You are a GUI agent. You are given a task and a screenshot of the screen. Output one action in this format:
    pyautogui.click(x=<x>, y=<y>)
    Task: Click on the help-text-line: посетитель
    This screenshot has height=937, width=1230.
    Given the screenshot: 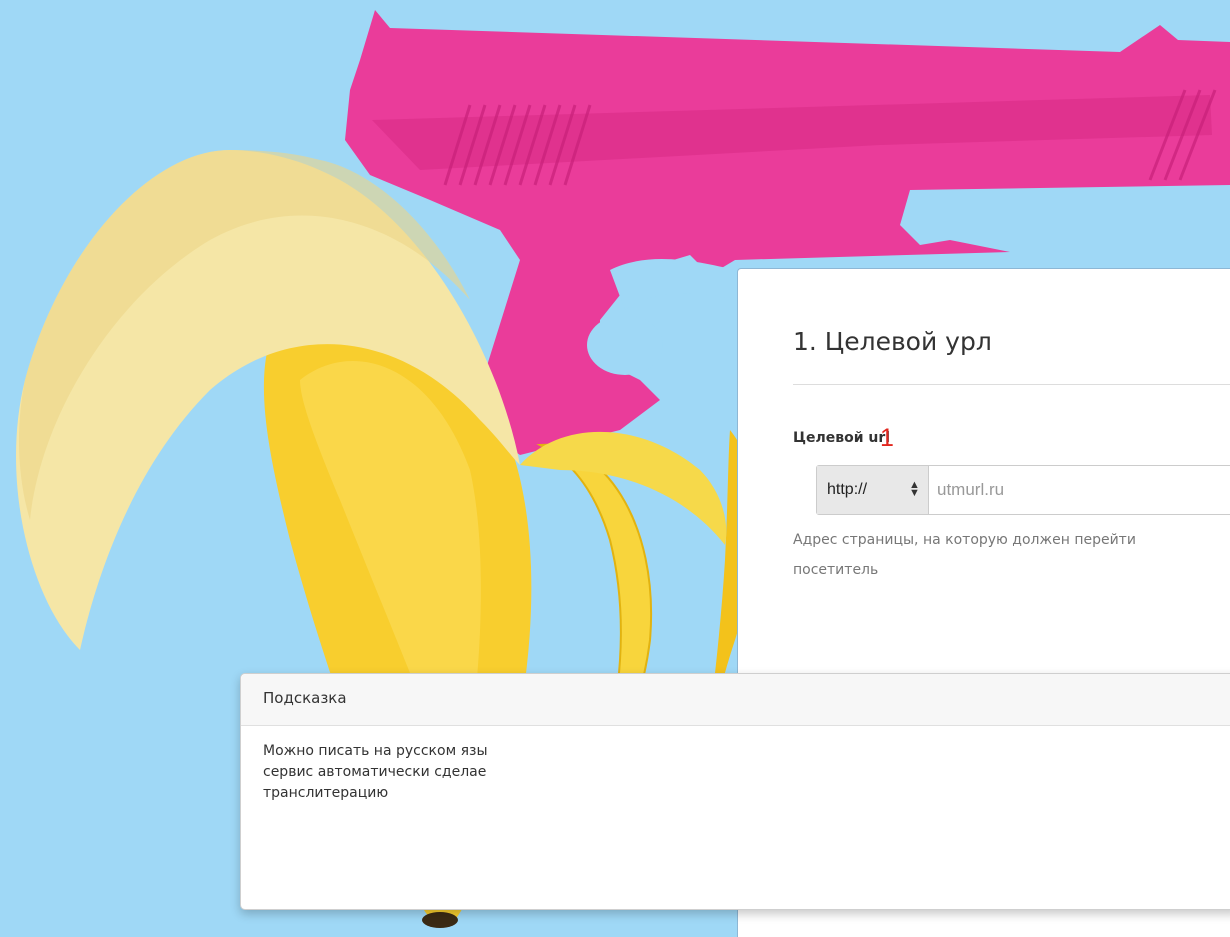 What is the action you would take?
    pyautogui.click(x=836, y=570)
    